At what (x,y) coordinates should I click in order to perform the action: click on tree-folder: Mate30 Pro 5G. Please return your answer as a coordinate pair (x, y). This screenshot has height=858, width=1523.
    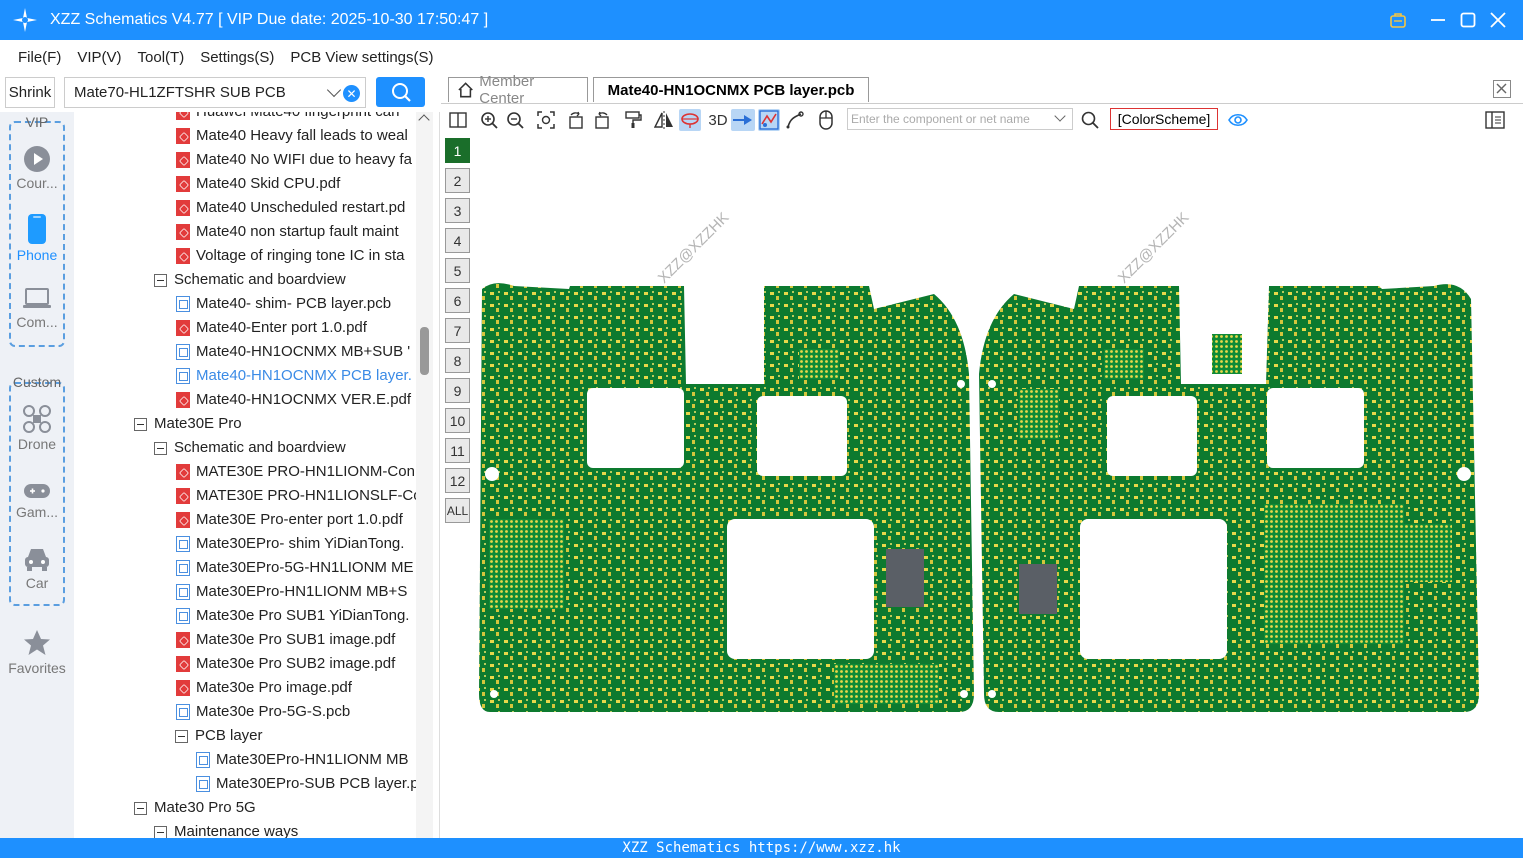
    Looking at the image, I should click on (195, 808).